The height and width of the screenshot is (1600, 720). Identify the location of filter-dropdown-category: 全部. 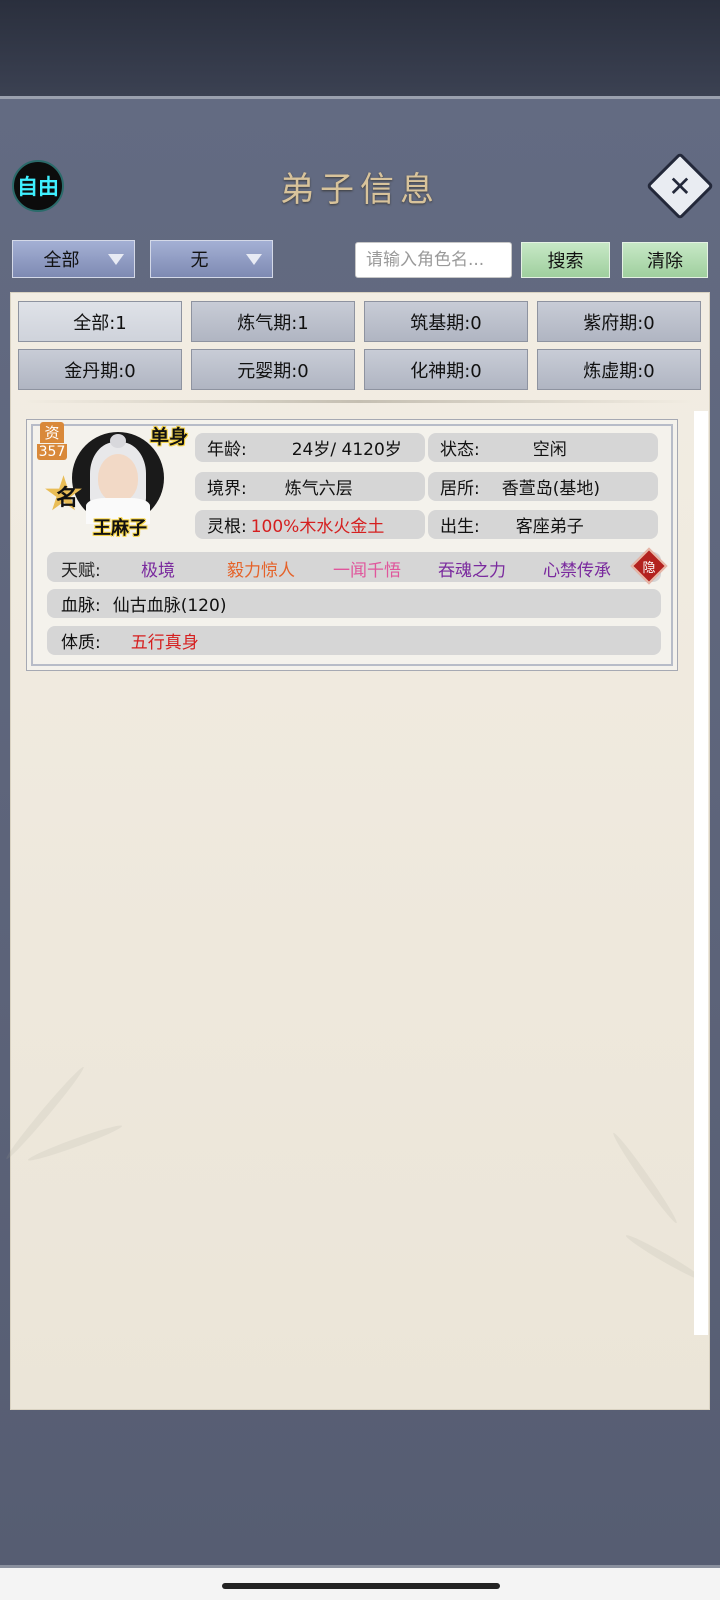
(73, 259).